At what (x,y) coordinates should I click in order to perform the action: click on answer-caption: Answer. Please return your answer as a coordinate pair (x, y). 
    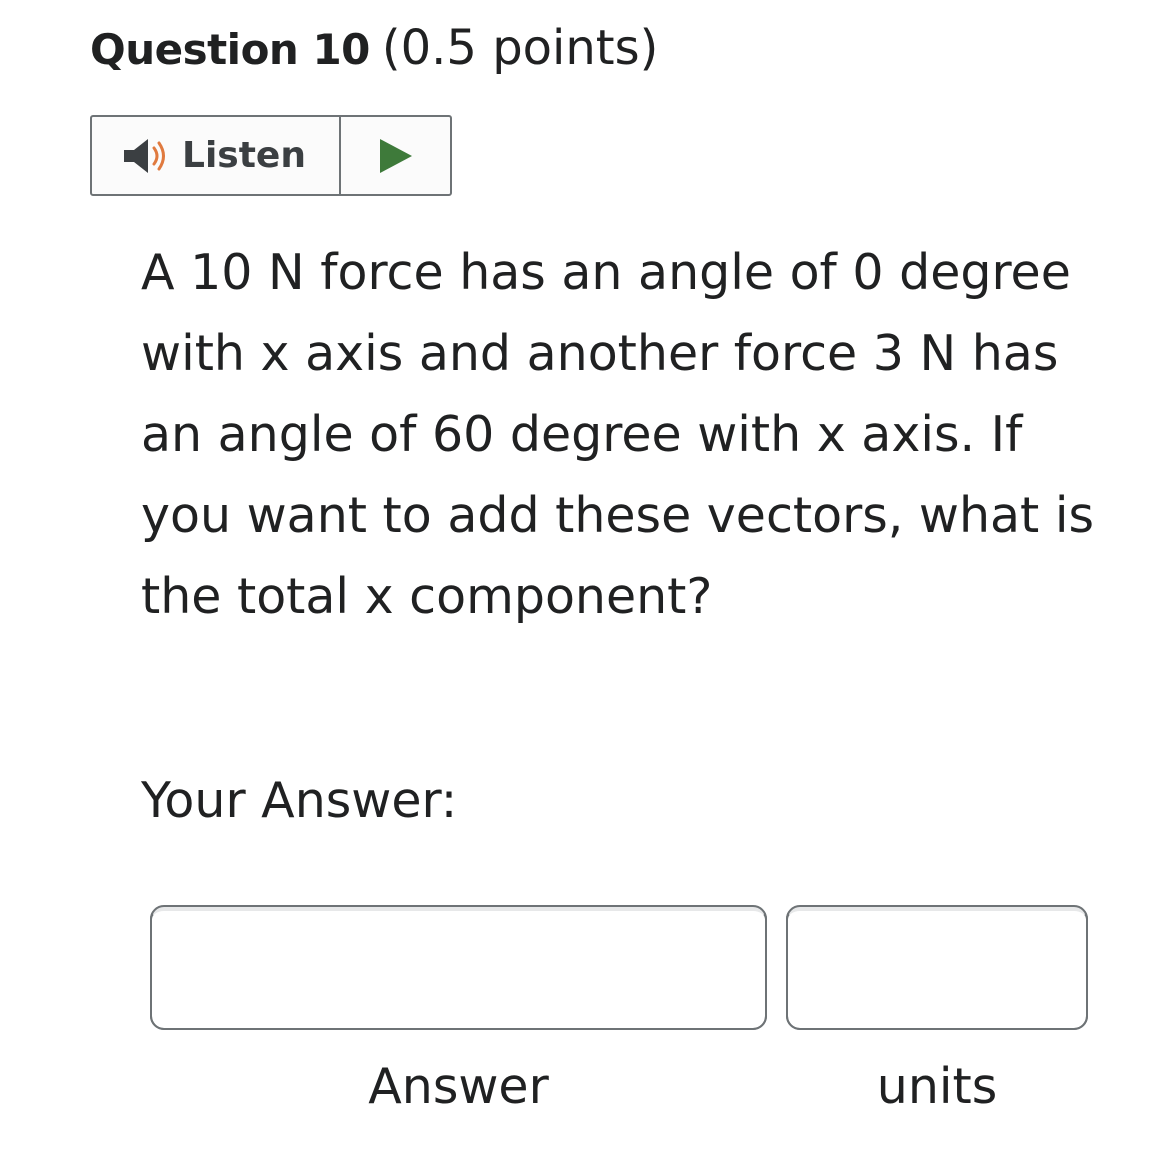
    Looking at the image, I should click on (458, 1086).